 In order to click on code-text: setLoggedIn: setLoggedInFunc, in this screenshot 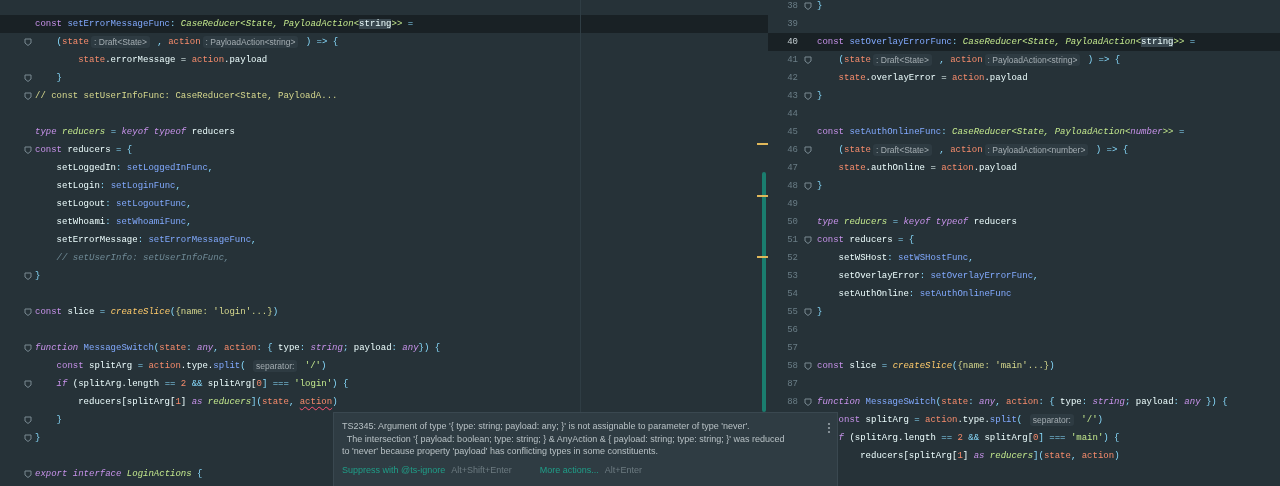, I will do `click(134, 168)`.